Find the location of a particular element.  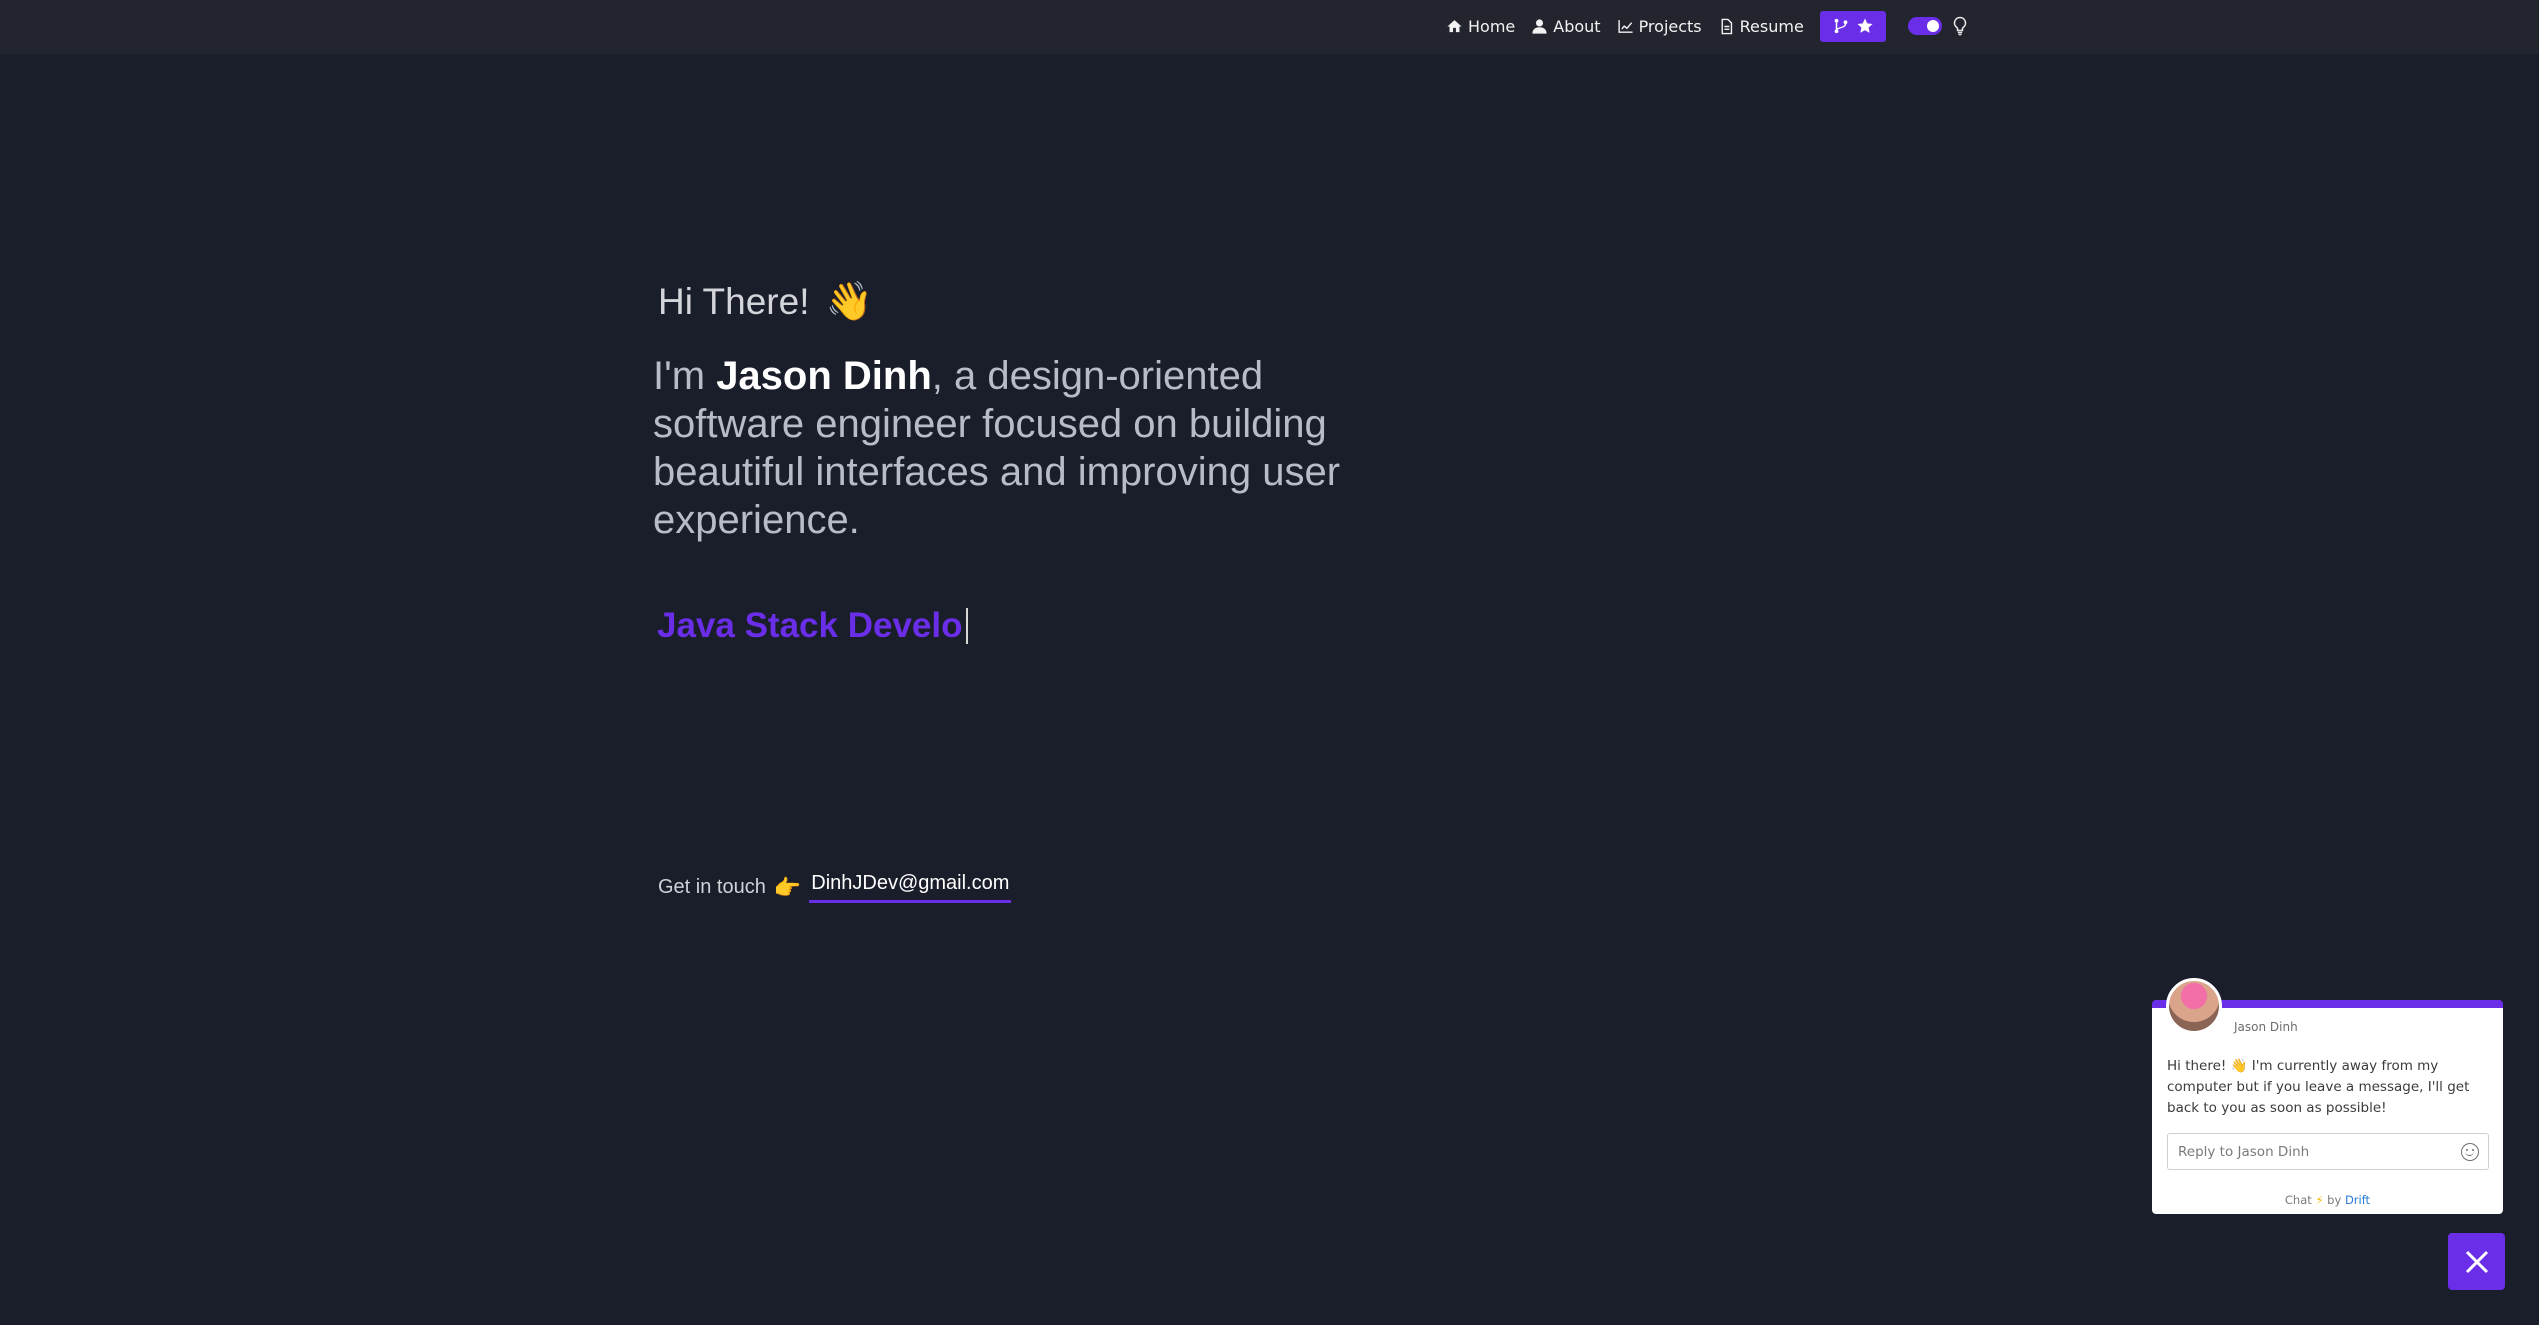

nav-resume-link: Resume is located at coordinates (1761, 26).